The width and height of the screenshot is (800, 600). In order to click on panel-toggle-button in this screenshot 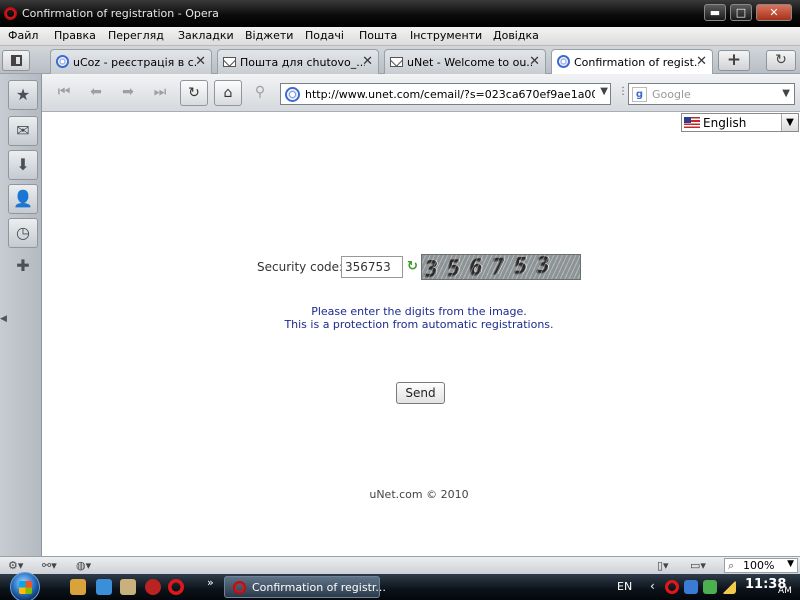, I will do `click(16, 60)`.